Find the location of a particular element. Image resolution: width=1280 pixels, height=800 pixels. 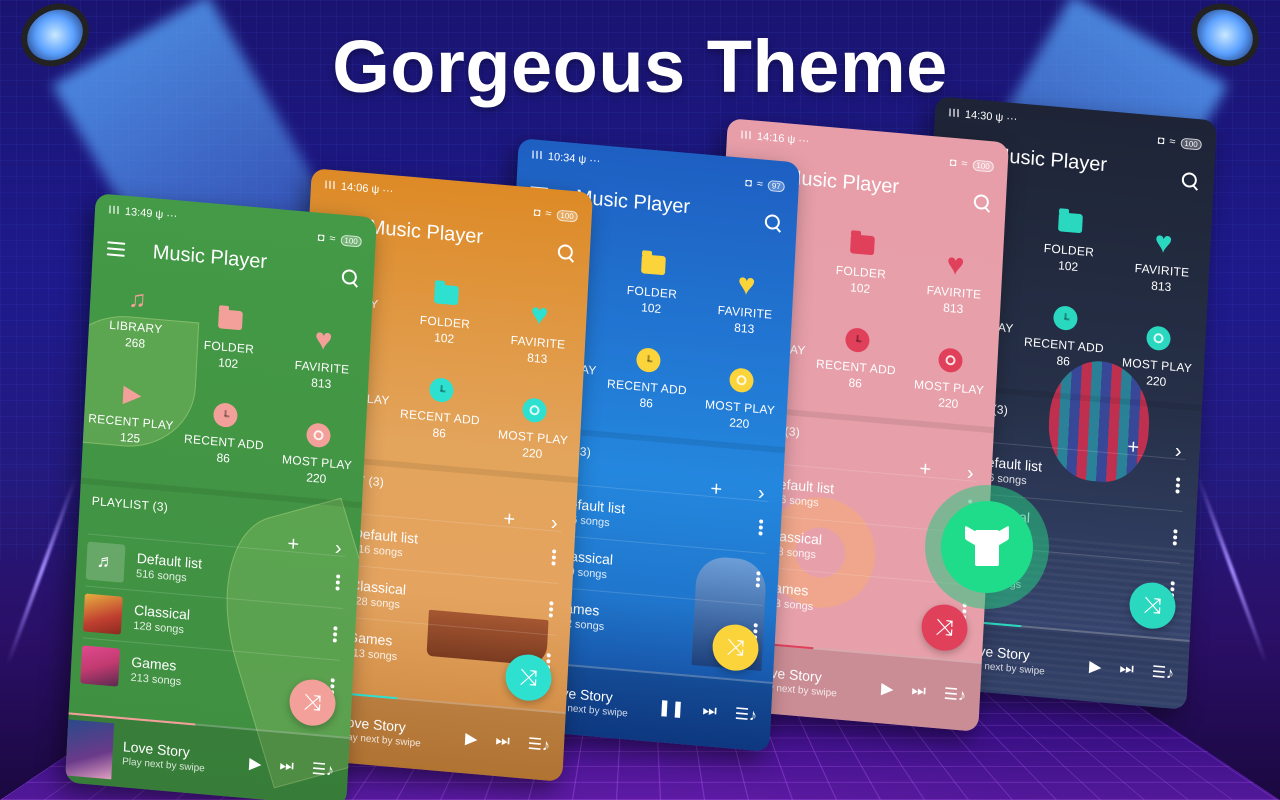

status-left: 14:06 ψ ··· is located at coordinates (359, 188).